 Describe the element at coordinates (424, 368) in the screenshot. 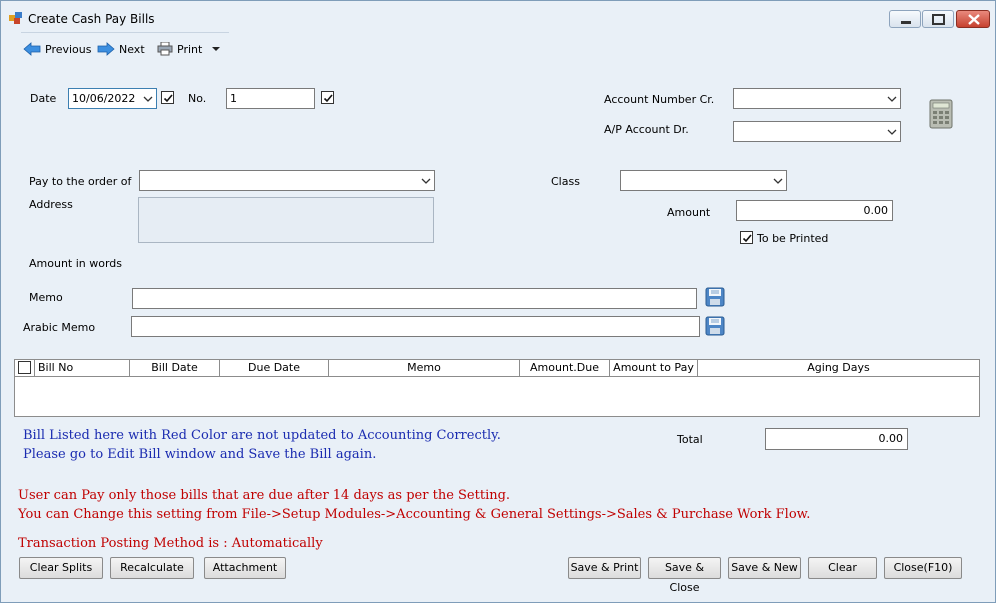

I see `col-memo: Memo` at that location.